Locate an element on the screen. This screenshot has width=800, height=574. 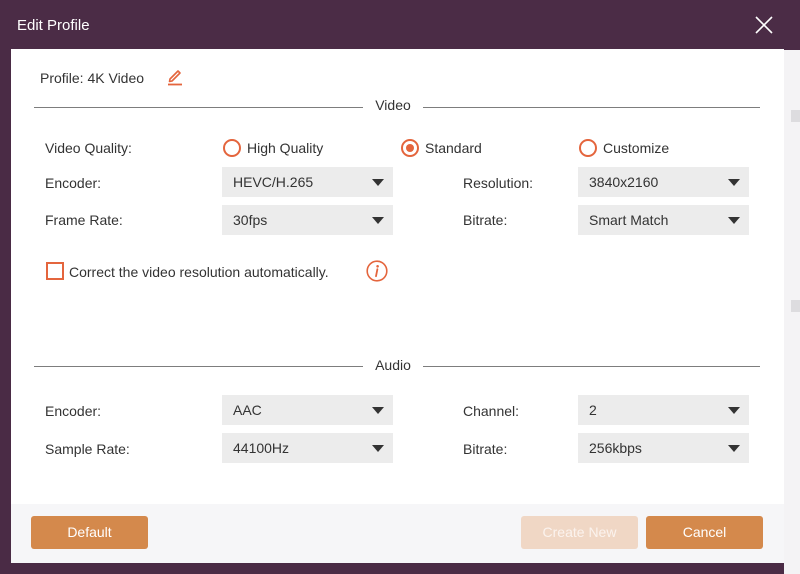
channel-label: Channel: is located at coordinates (491, 411).